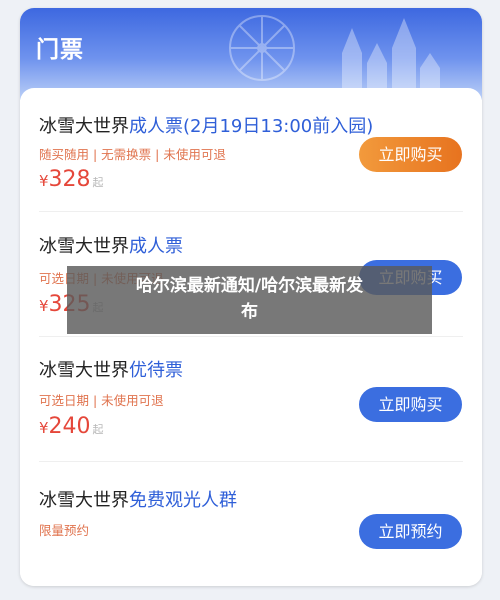 The image size is (500, 600). I want to click on price-value: 328, so click(69, 179).